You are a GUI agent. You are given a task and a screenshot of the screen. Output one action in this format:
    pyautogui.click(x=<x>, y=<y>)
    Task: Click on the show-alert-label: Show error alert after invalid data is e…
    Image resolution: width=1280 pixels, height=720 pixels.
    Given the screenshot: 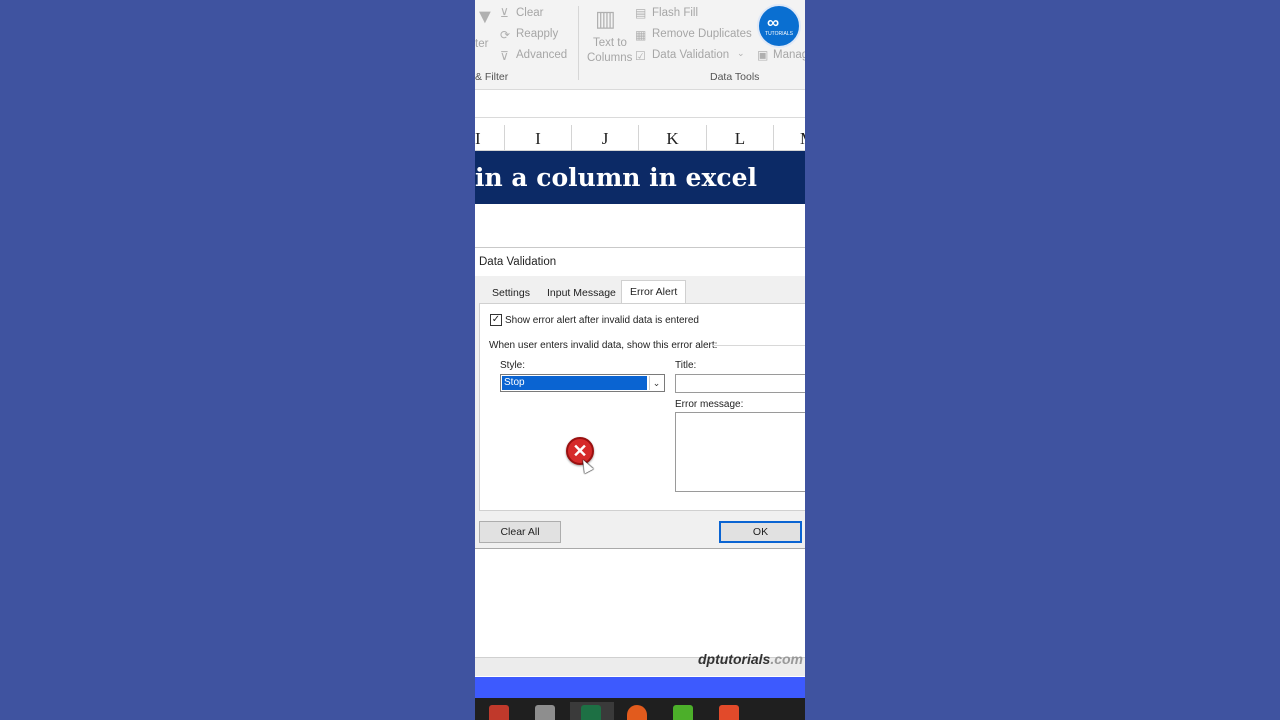 What is the action you would take?
    pyautogui.click(x=602, y=320)
    